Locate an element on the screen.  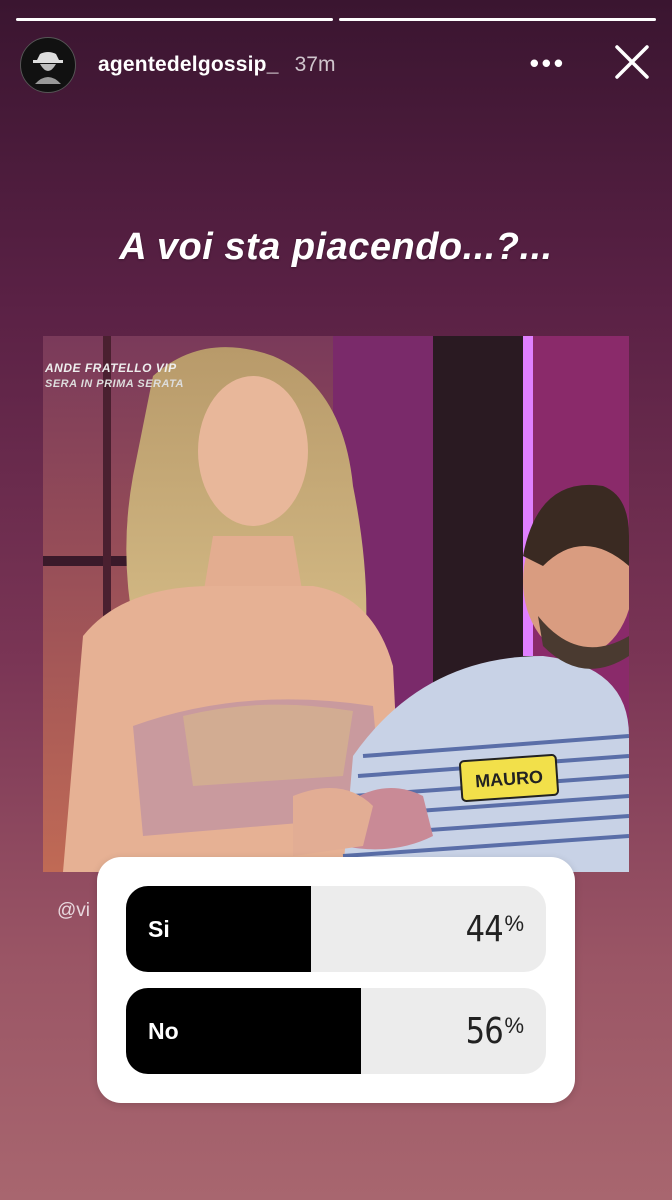
detective-logo-icon is located at coordinates (48, 65).